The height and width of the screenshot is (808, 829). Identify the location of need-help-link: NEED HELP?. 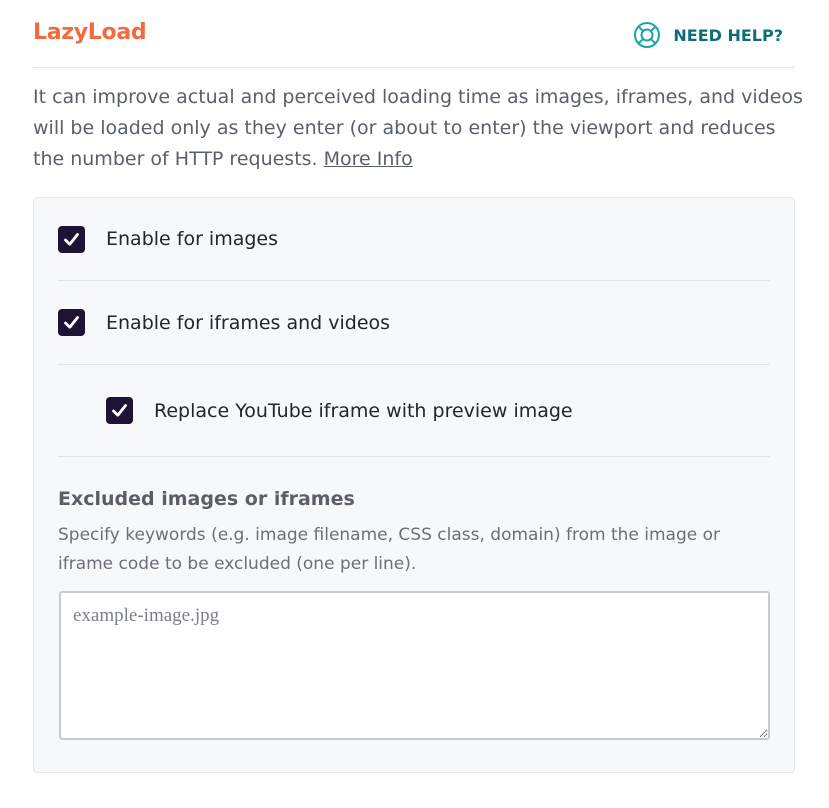
(708, 35).